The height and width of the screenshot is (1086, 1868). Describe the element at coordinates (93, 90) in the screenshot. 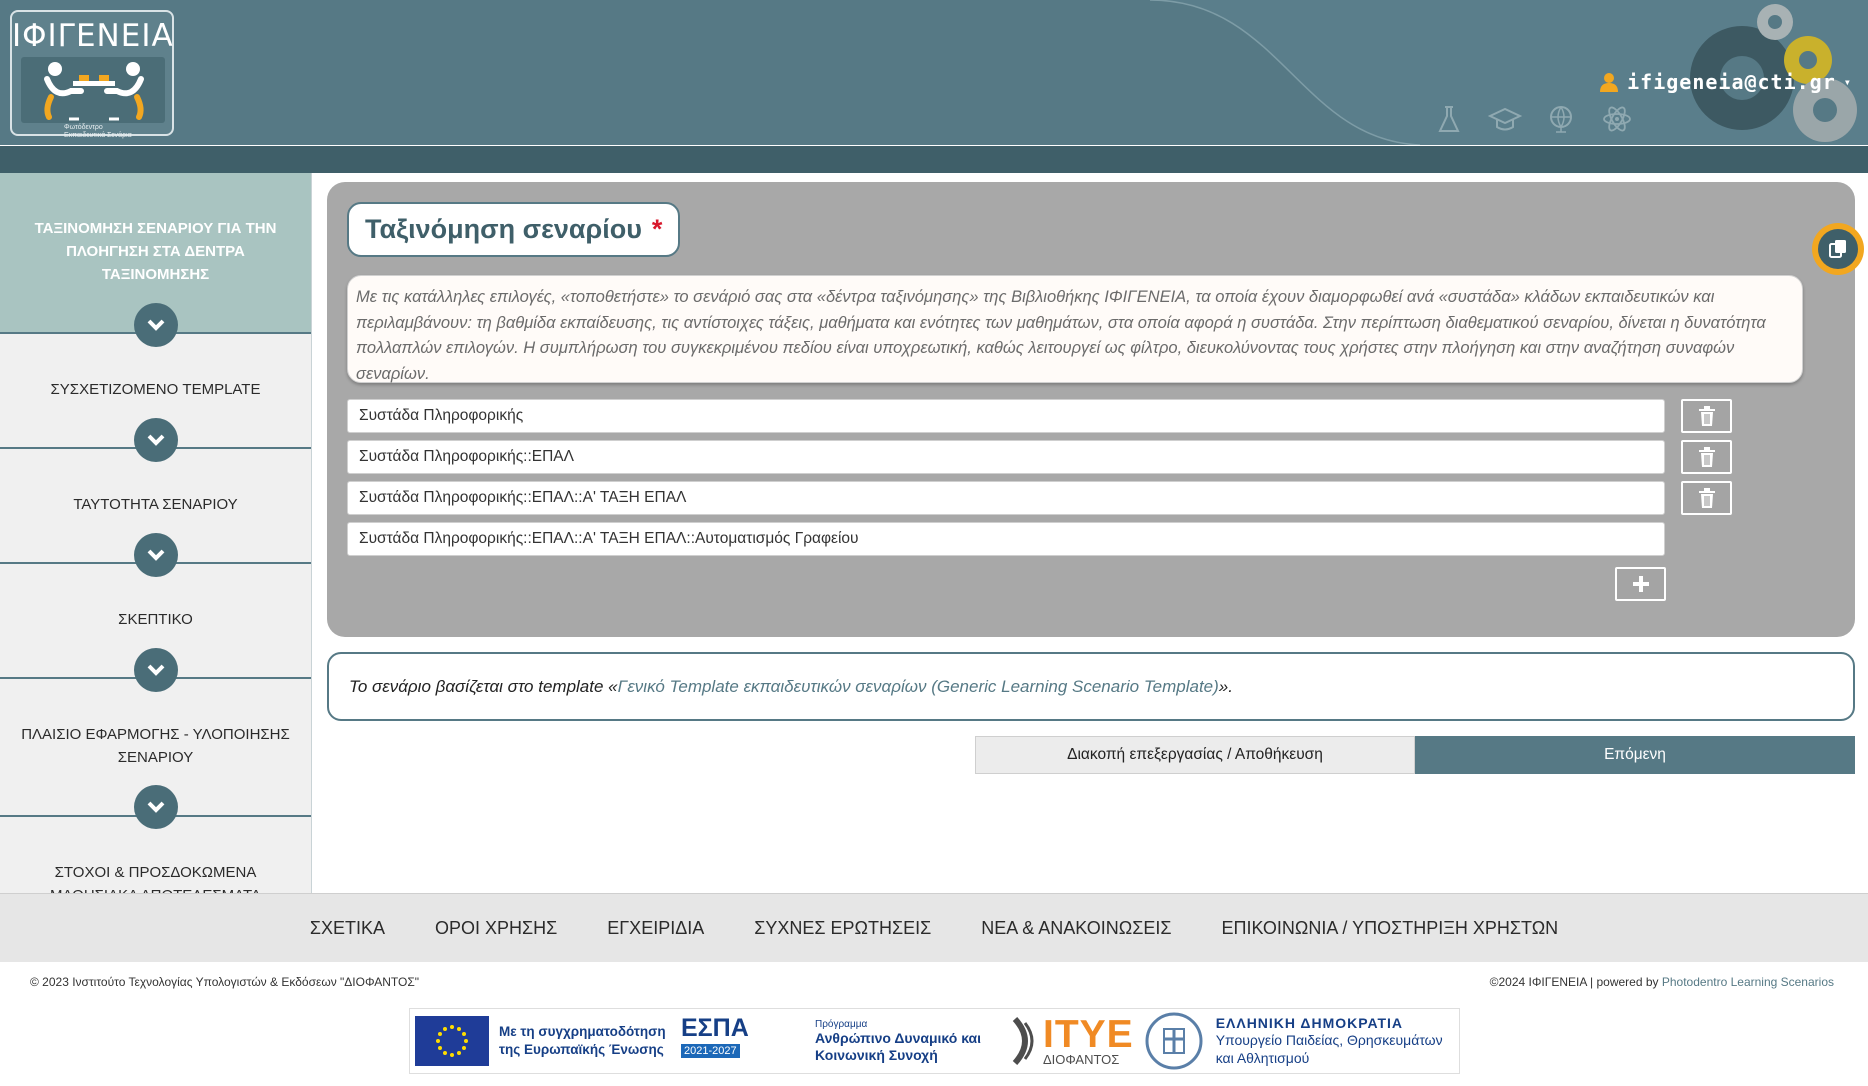

I see `logo-illustration` at that location.